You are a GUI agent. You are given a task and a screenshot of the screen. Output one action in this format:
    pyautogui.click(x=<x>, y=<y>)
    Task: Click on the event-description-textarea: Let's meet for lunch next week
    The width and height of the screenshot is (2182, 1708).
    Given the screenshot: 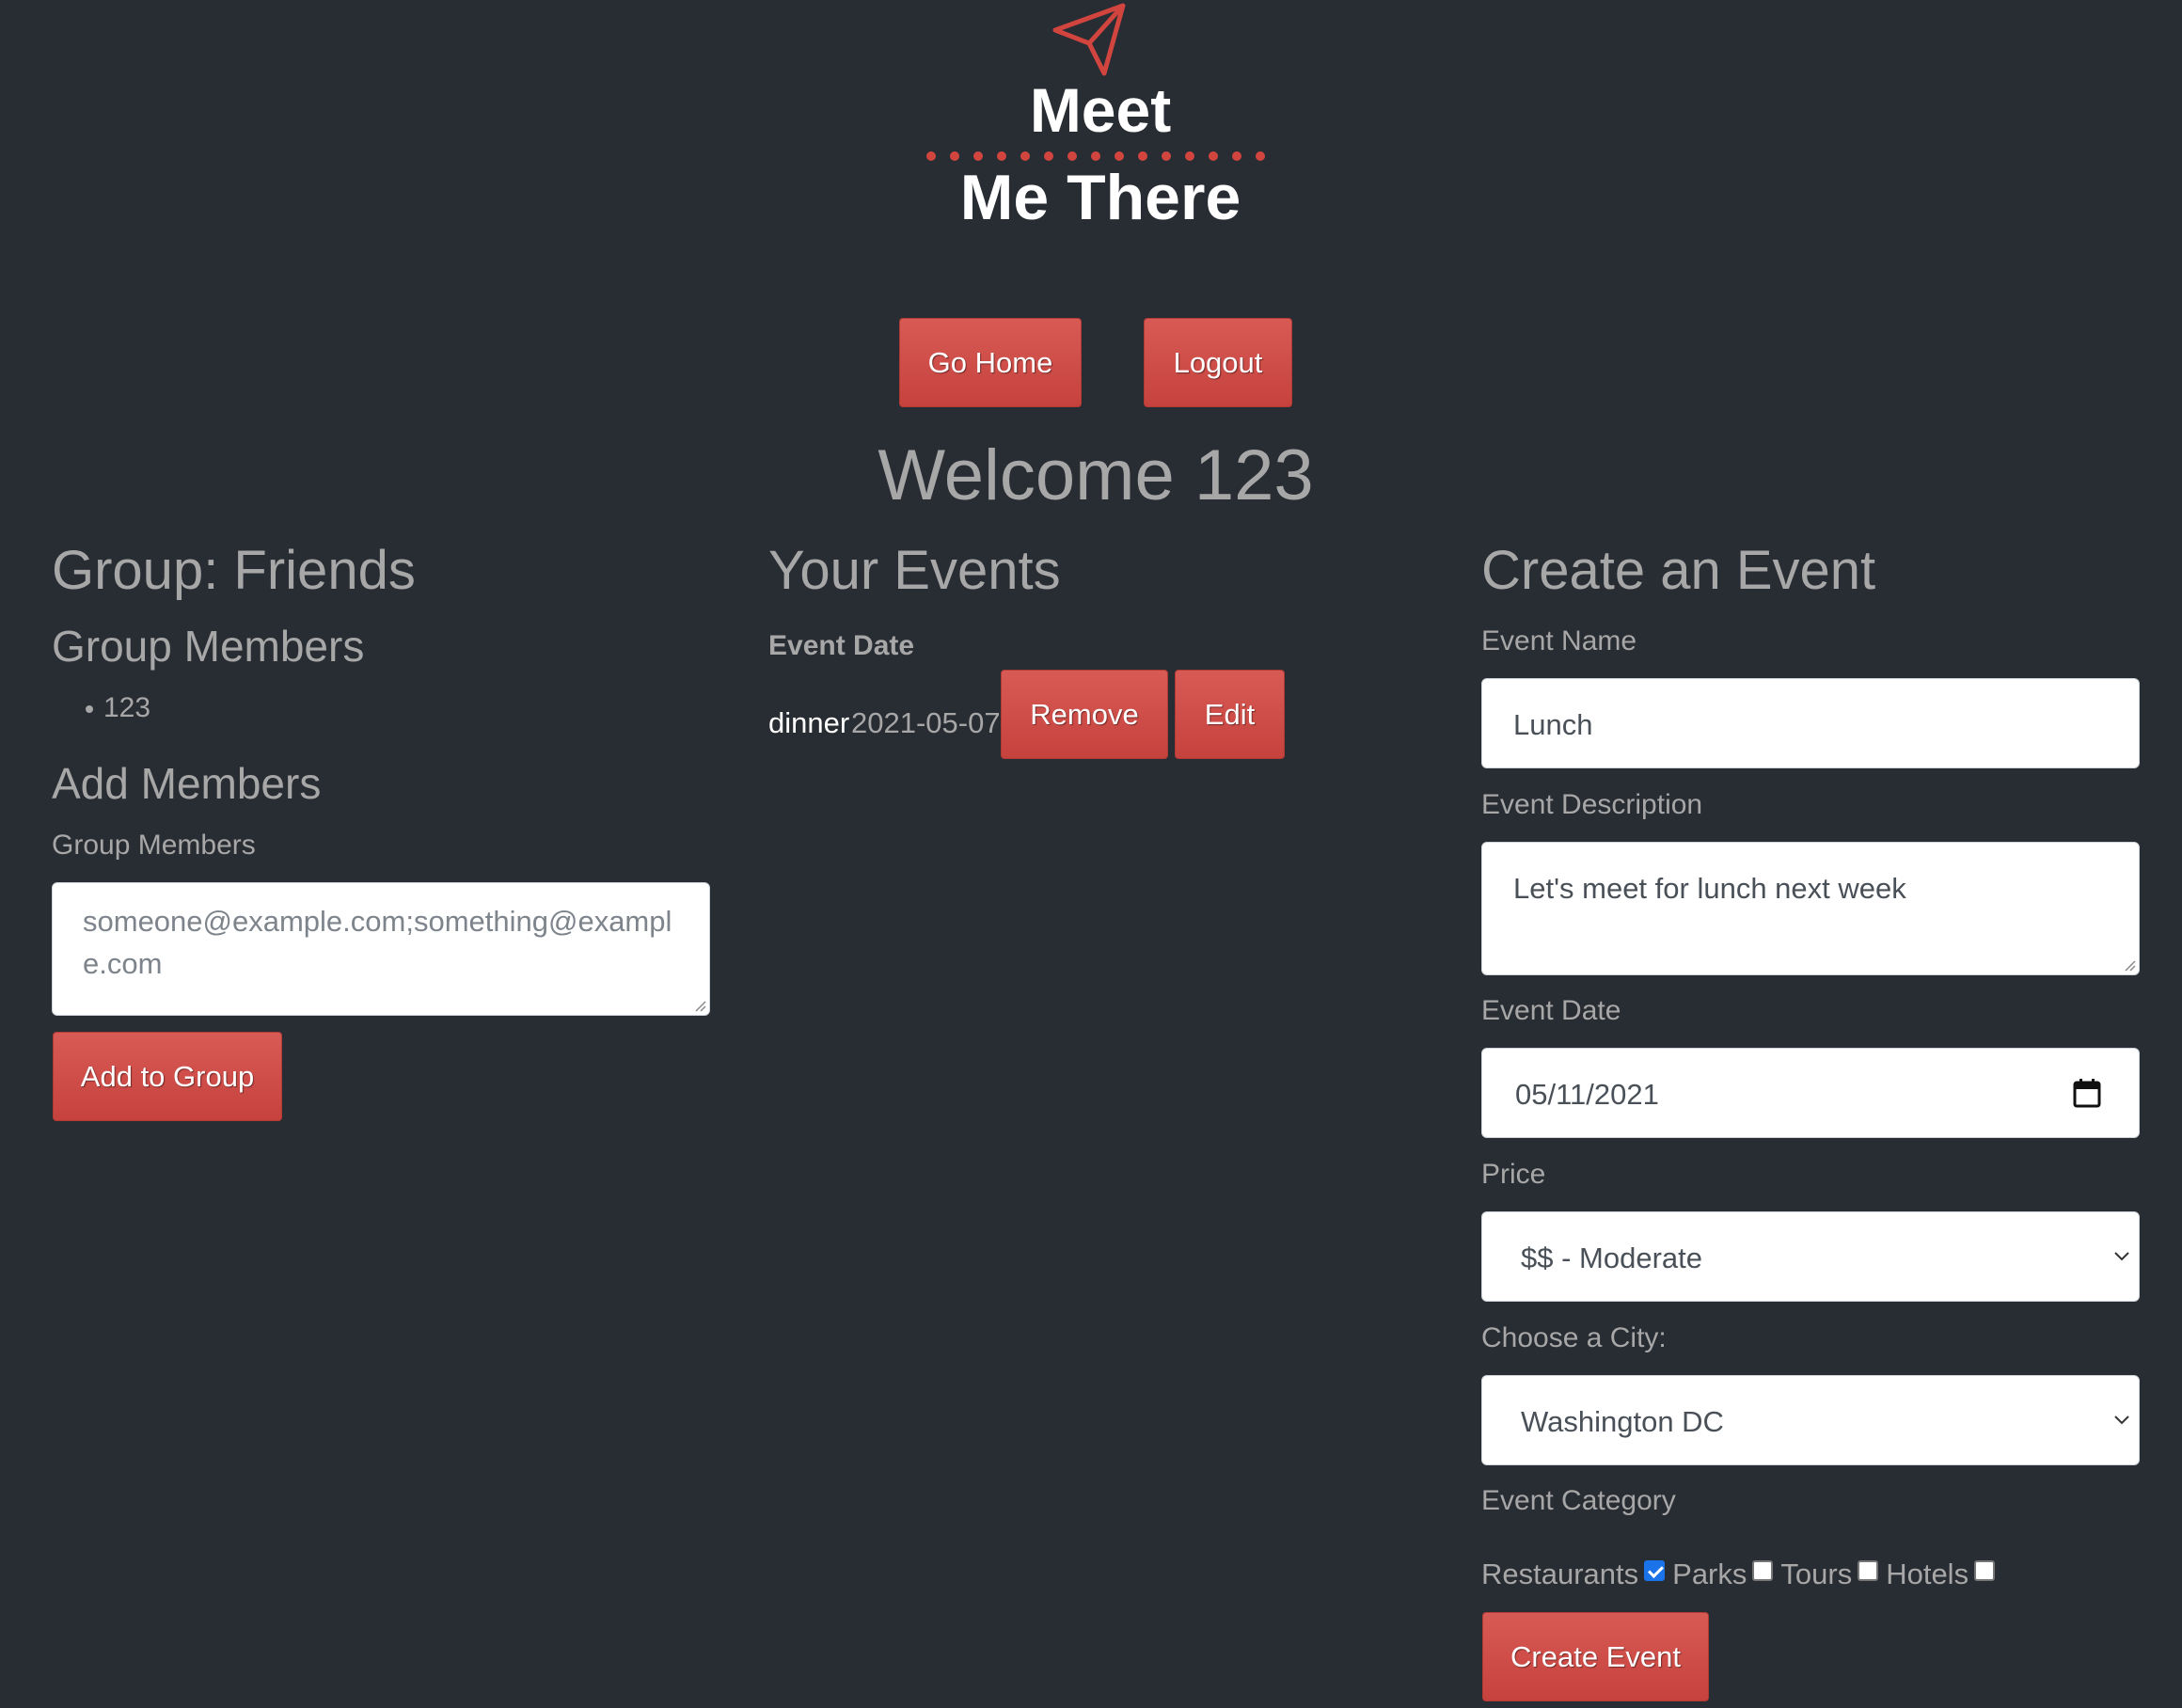 What is the action you would take?
    pyautogui.click(x=1811, y=908)
    